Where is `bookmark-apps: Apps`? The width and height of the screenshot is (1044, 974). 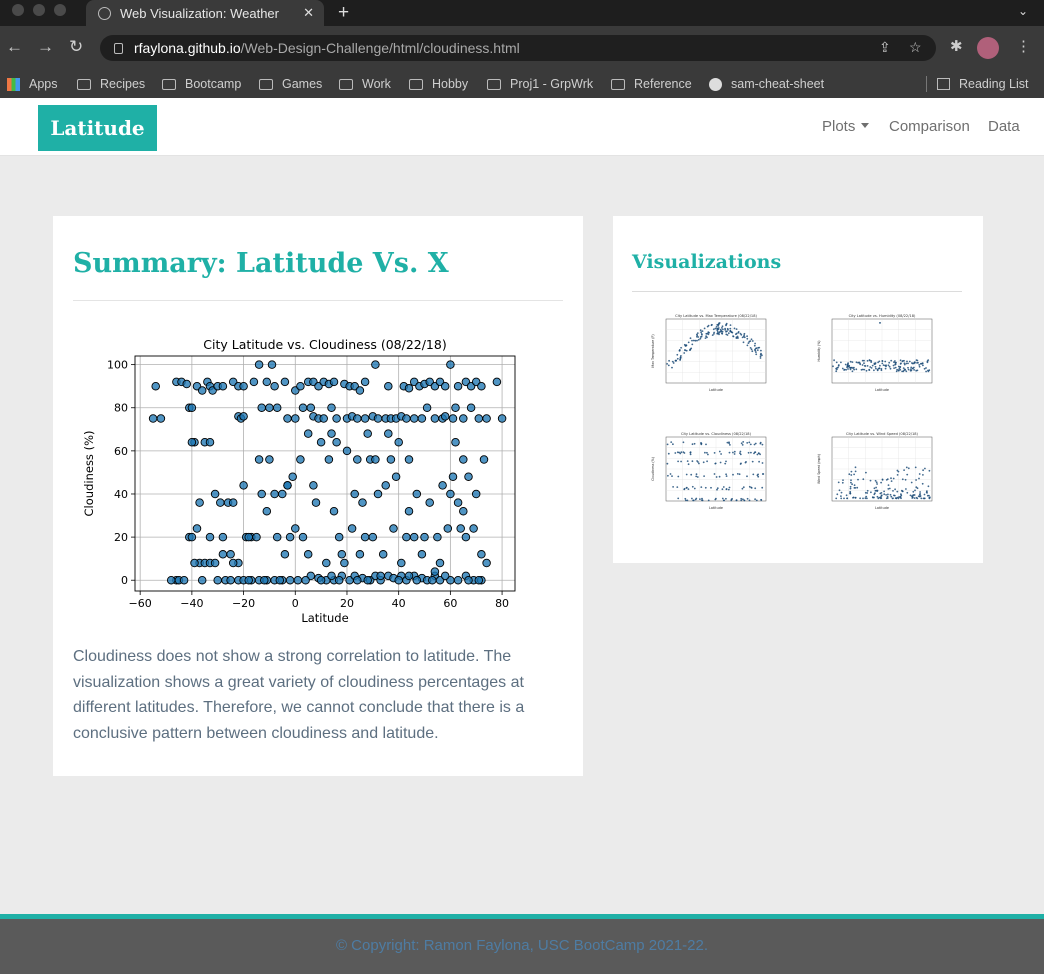
bookmark-apps: Apps is located at coordinates (32, 84).